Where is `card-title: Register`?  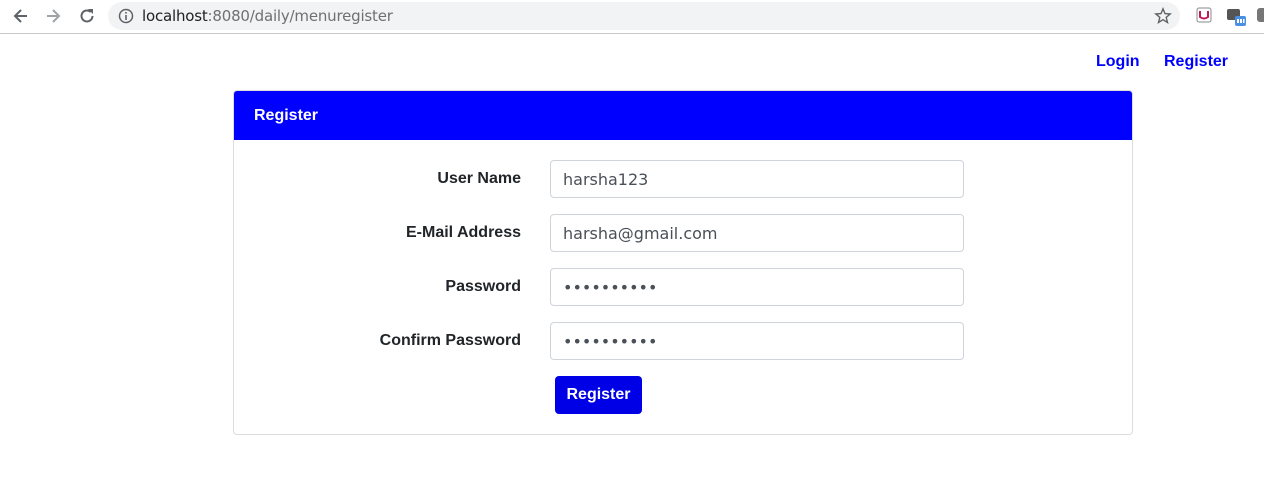
card-title: Register is located at coordinates (286, 115).